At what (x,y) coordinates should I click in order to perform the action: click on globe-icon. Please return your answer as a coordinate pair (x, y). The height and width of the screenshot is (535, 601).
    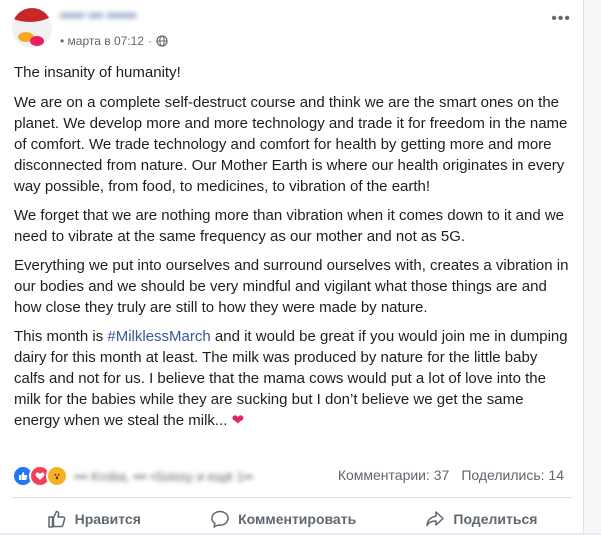
    Looking at the image, I should click on (162, 41).